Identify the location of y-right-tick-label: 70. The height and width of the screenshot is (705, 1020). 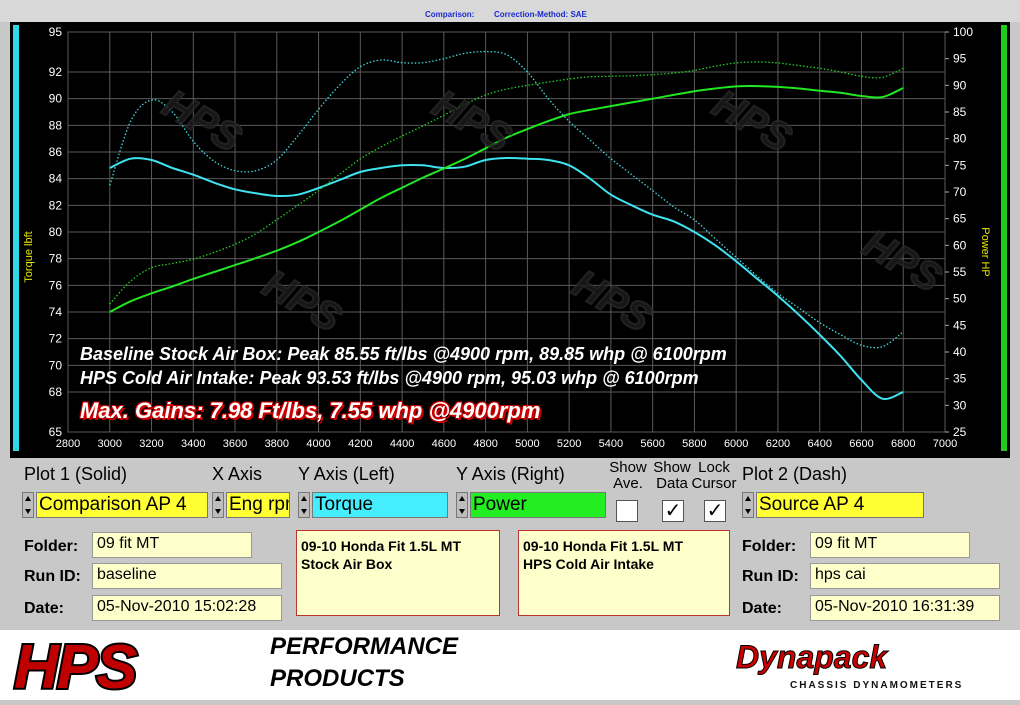
(960, 192).